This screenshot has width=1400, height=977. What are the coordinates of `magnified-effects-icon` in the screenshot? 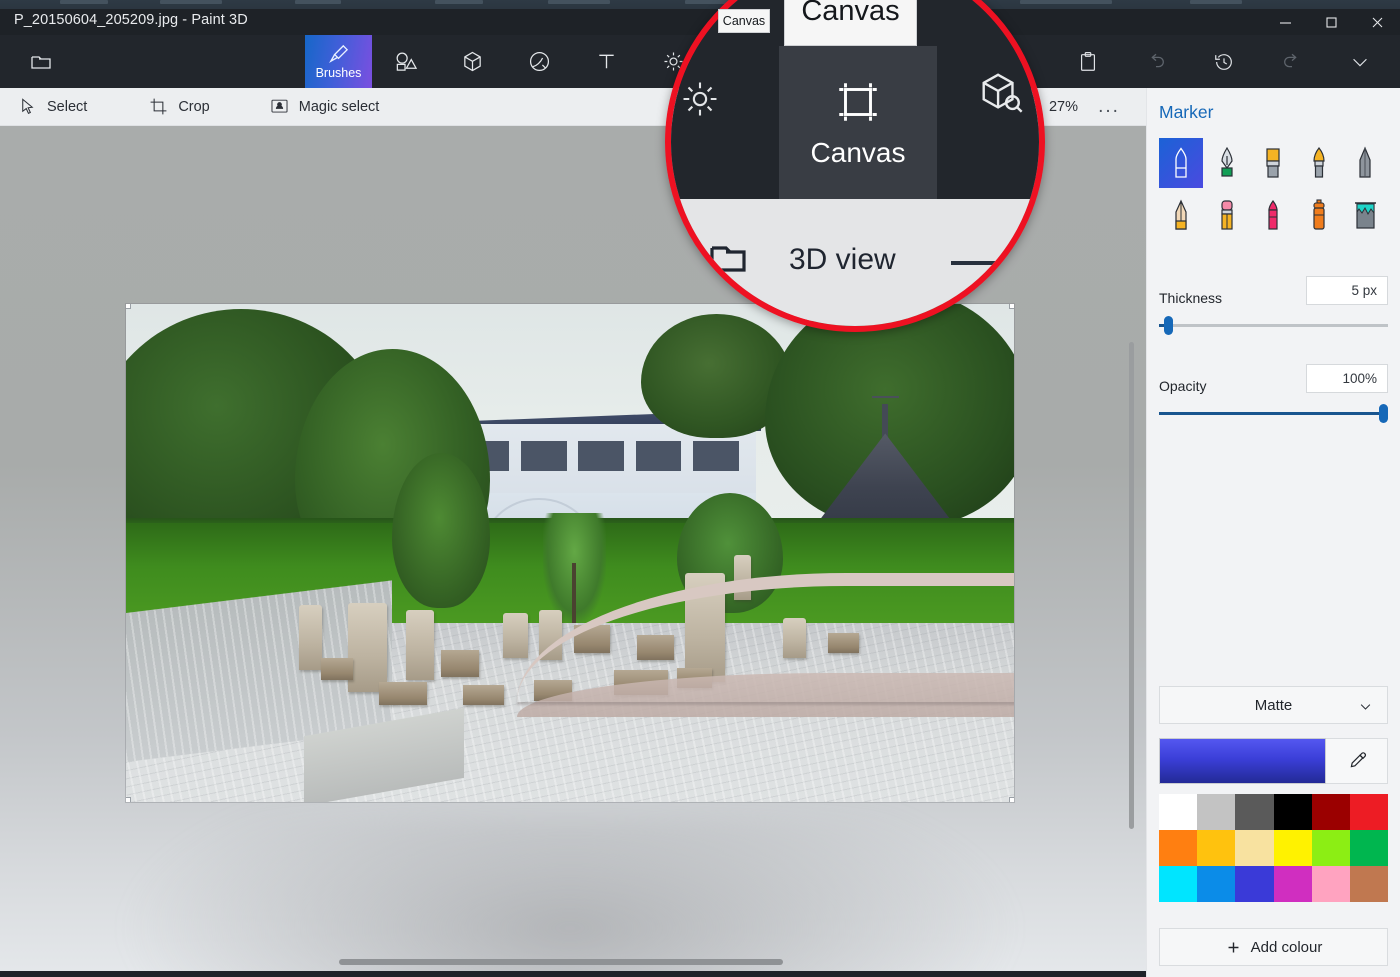 It's located at (700, 101).